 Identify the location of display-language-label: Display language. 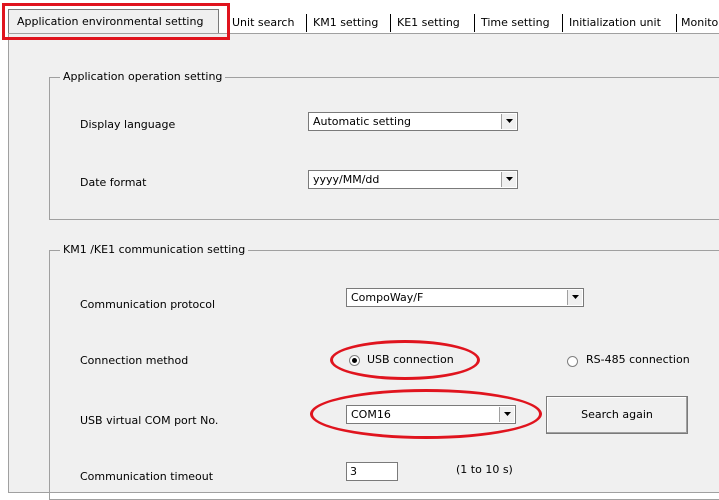
(128, 124).